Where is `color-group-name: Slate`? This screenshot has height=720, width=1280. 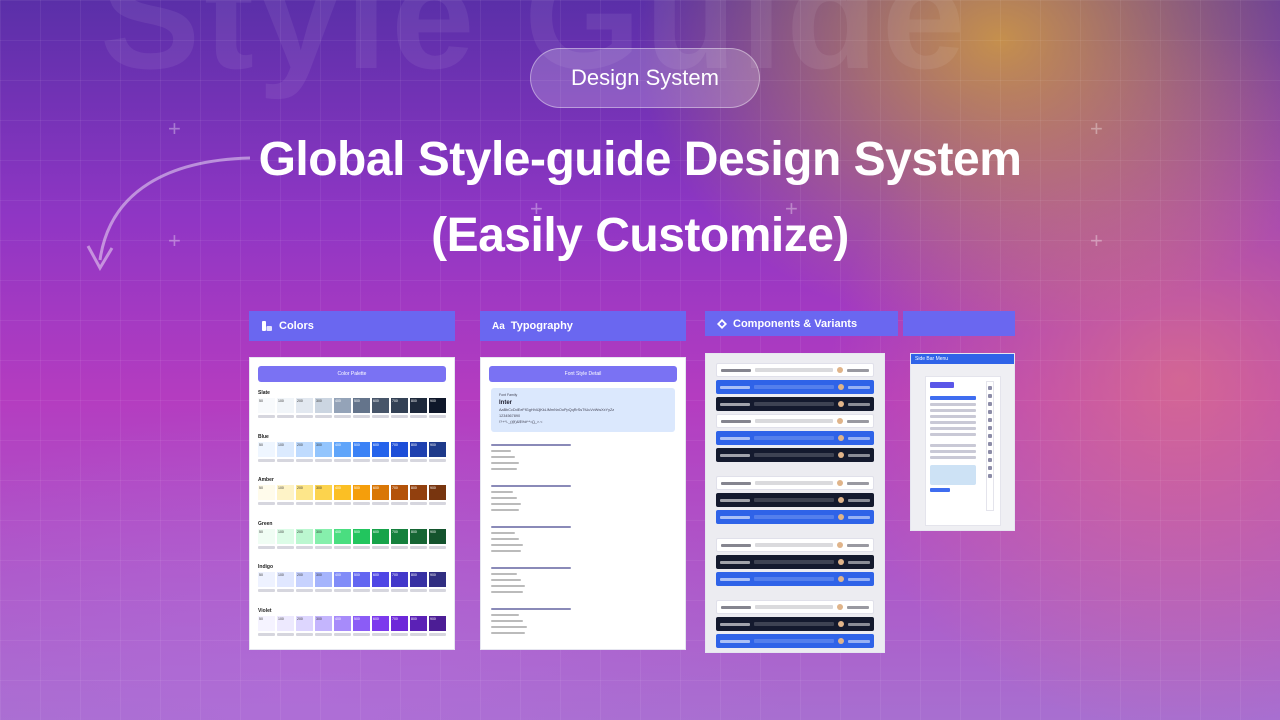 color-group-name: Slate is located at coordinates (264, 393).